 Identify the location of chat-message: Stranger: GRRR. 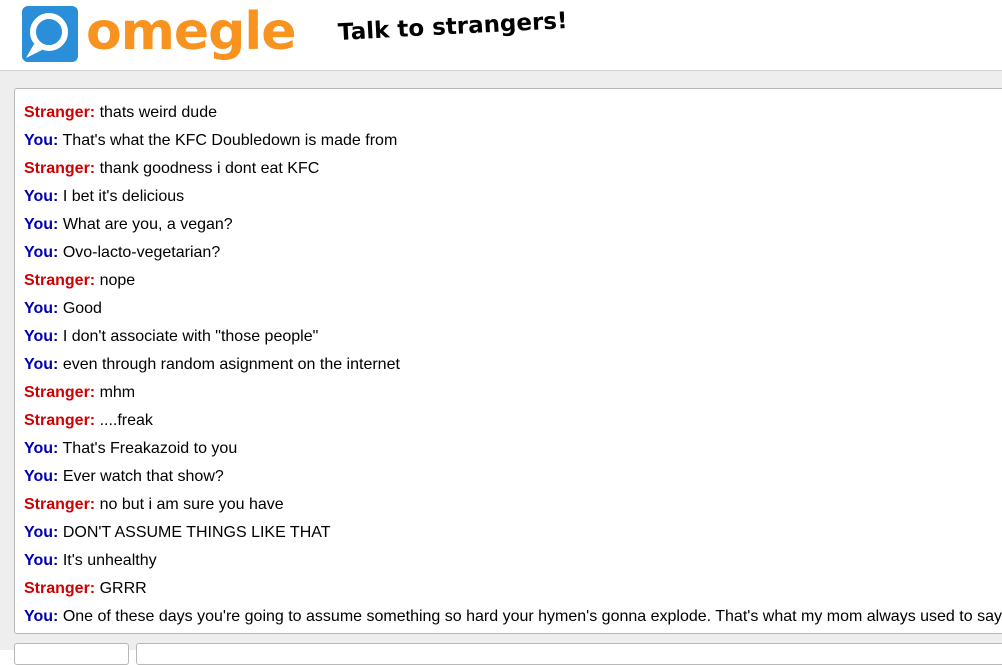
(513, 591).